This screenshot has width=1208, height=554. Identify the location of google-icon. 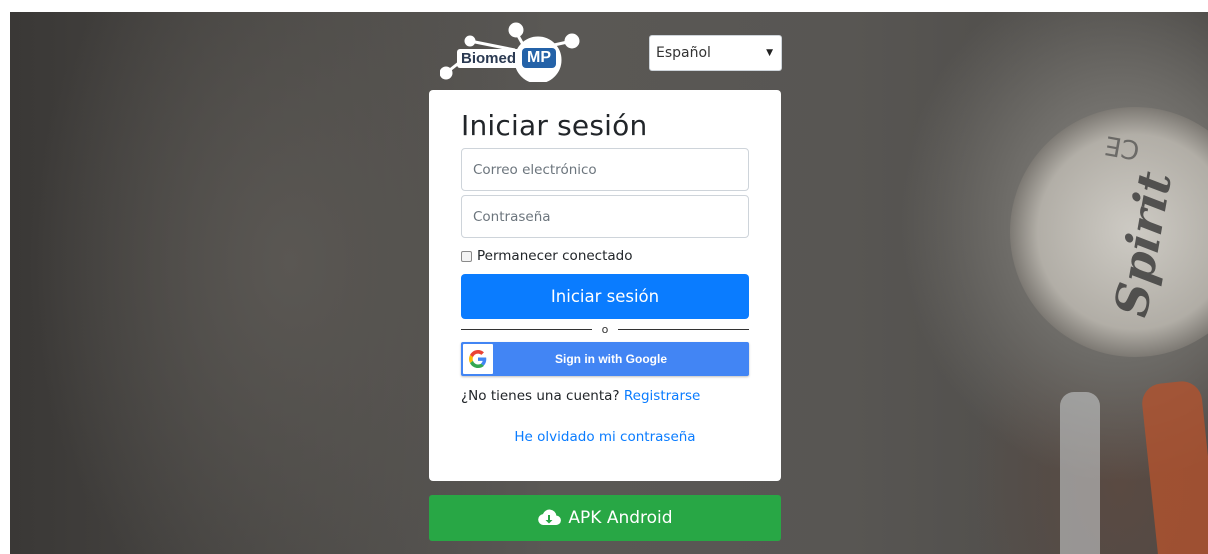
(478, 359).